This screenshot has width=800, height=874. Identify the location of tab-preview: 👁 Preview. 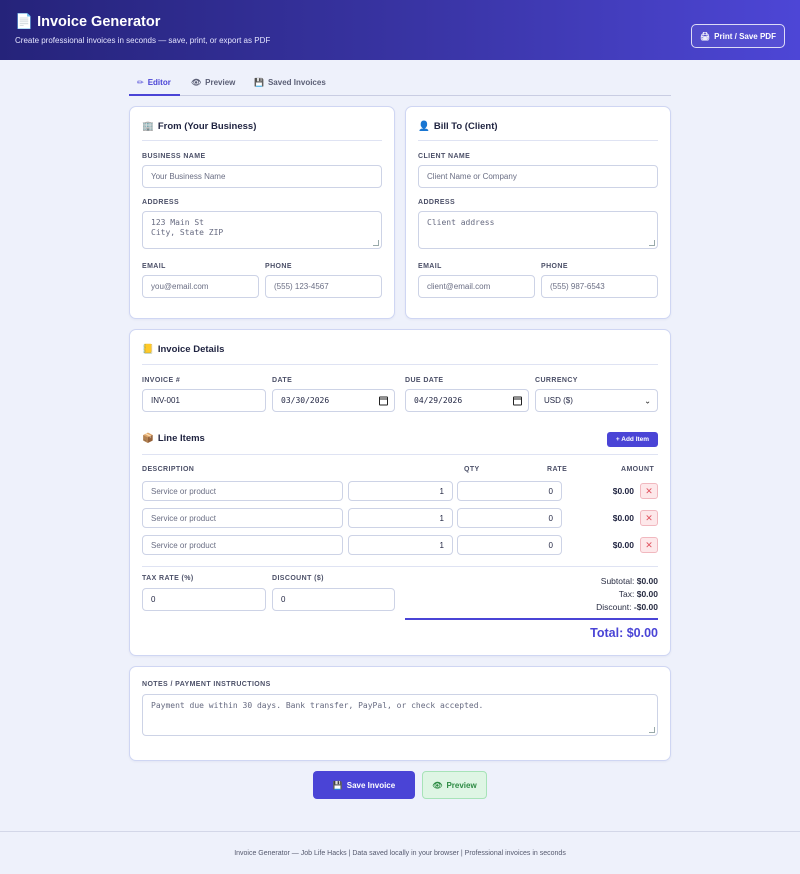
(213, 82).